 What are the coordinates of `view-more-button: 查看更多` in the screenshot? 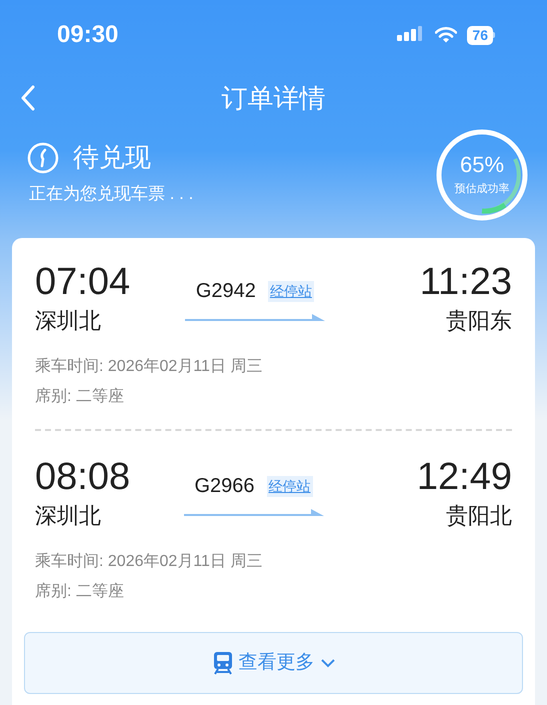 It's located at (273, 663).